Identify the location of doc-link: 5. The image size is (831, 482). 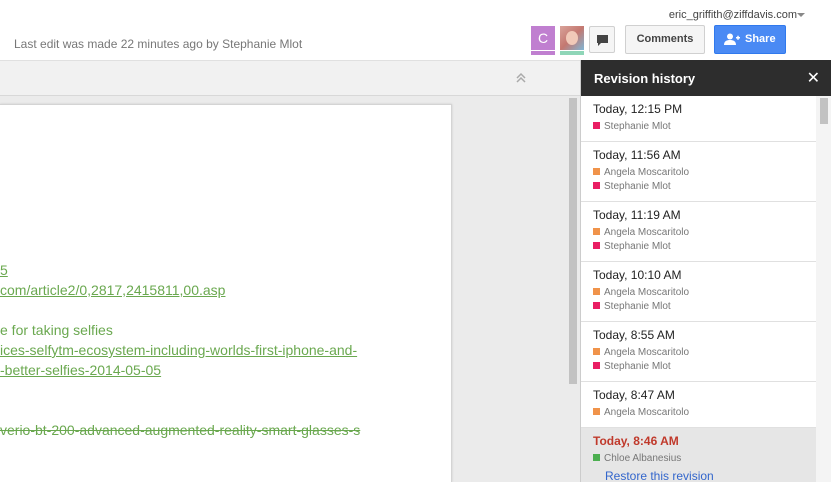
(4, 270).